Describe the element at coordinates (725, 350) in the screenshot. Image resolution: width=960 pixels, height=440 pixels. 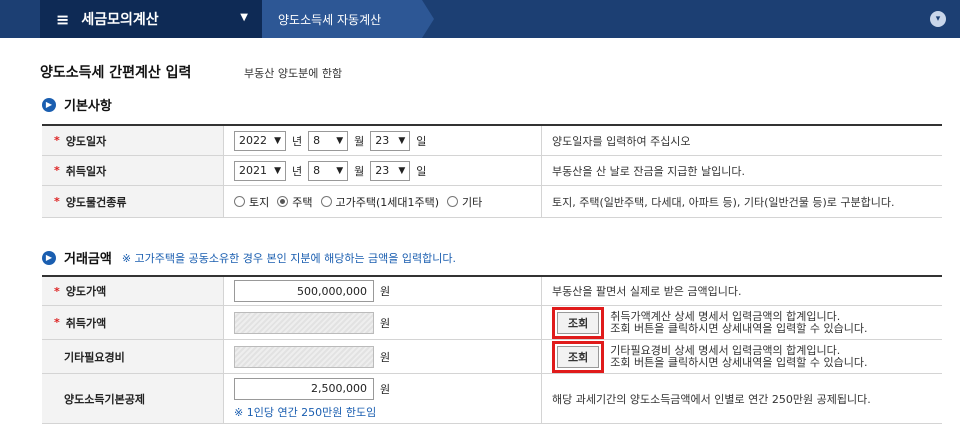
I see `row-desc: 기타필요경비 상세 명세서 입력금액의 합계입니다.` at that location.